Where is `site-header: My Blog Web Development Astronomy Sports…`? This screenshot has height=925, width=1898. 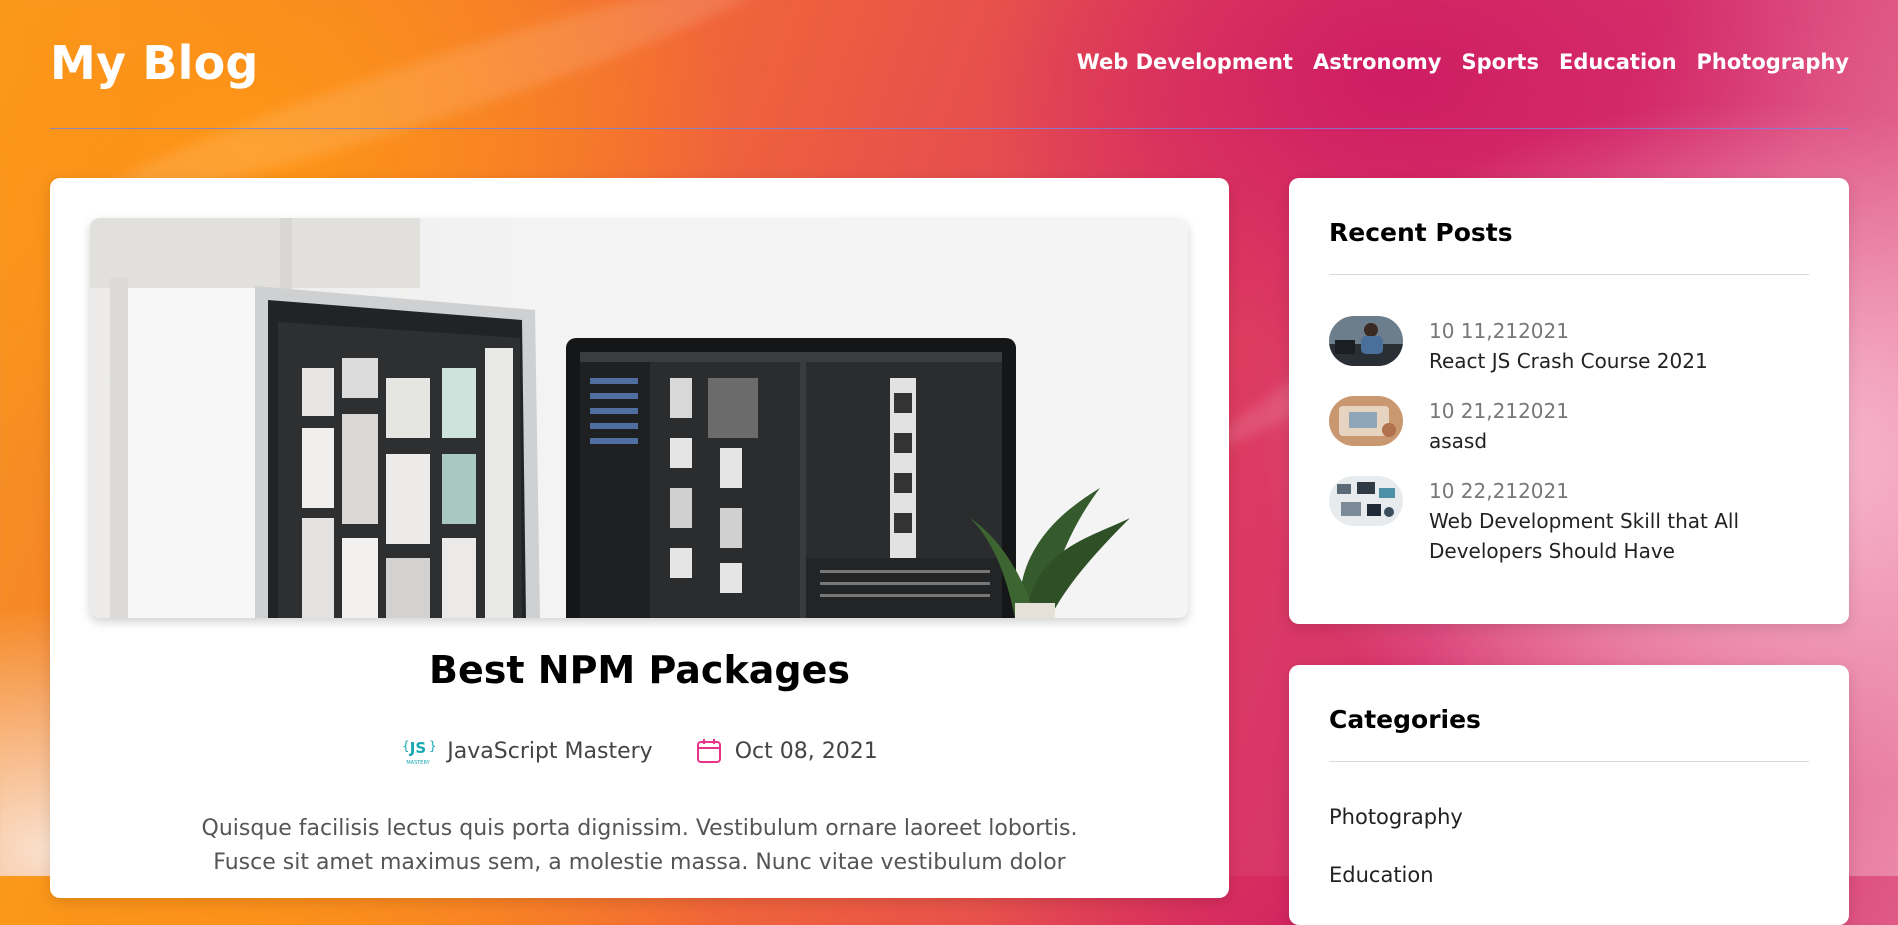
site-header: My Blog Web Development Astronomy Sports… is located at coordinates (949, 65).